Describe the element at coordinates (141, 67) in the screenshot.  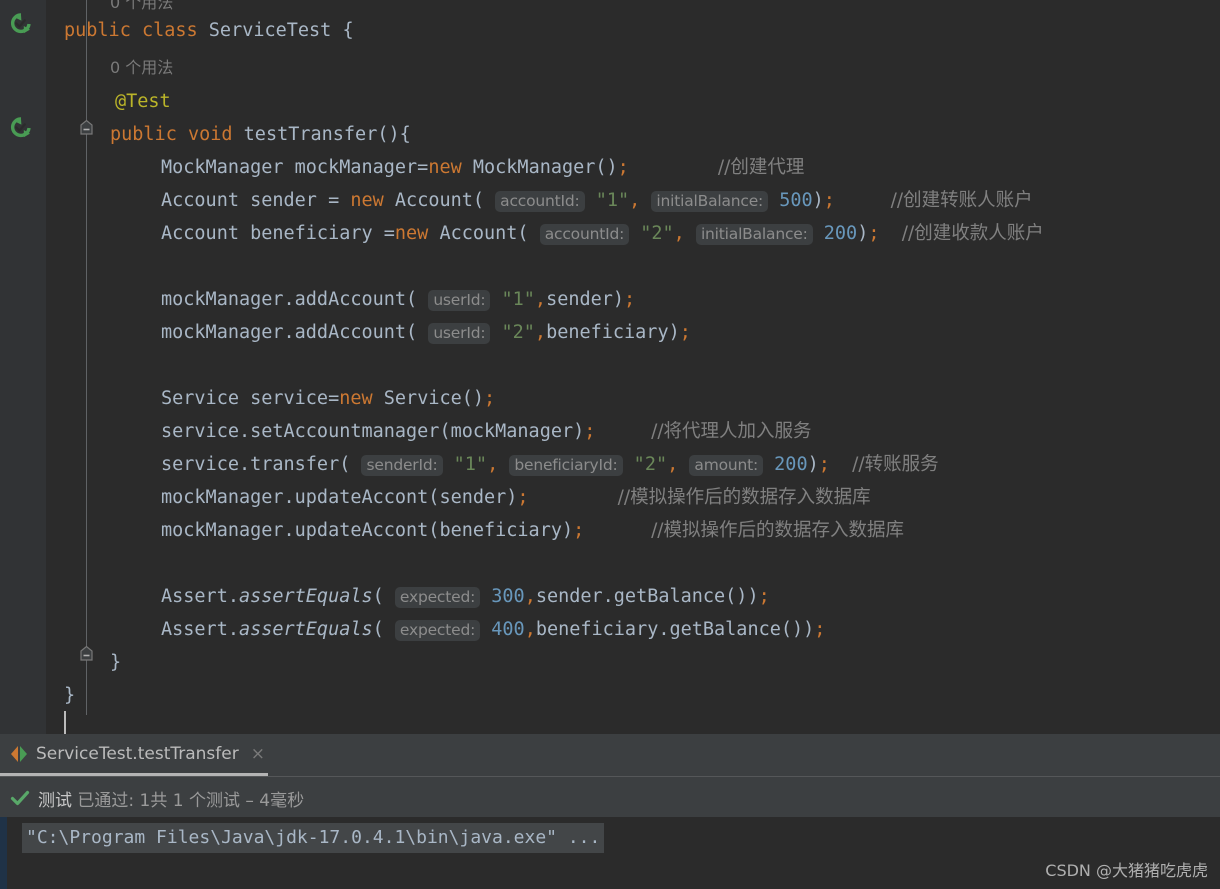
I see `code-line: 0 个用法` at that location.